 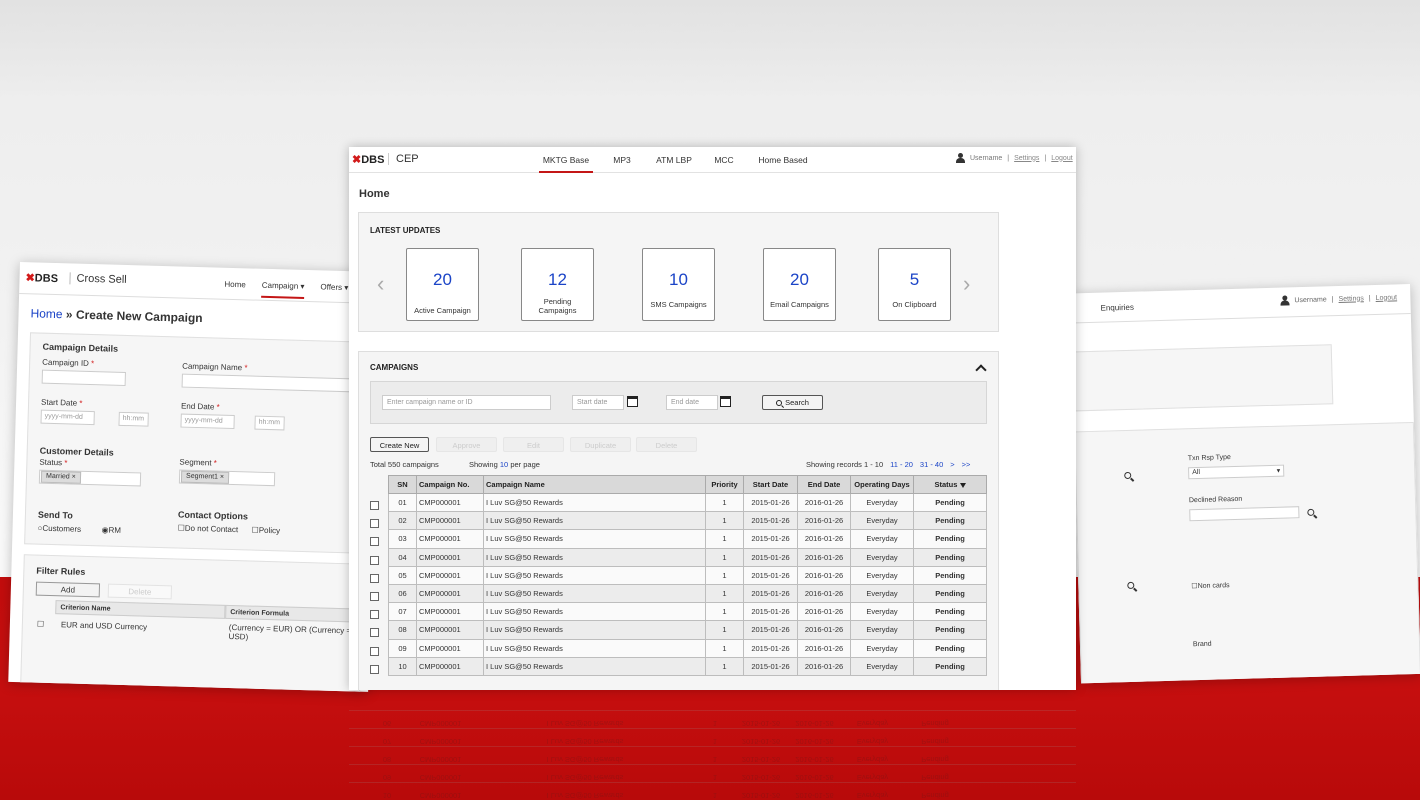 I want to click on card-on-clipboard: 5 On Clipboard, so click(x=914, y=284).